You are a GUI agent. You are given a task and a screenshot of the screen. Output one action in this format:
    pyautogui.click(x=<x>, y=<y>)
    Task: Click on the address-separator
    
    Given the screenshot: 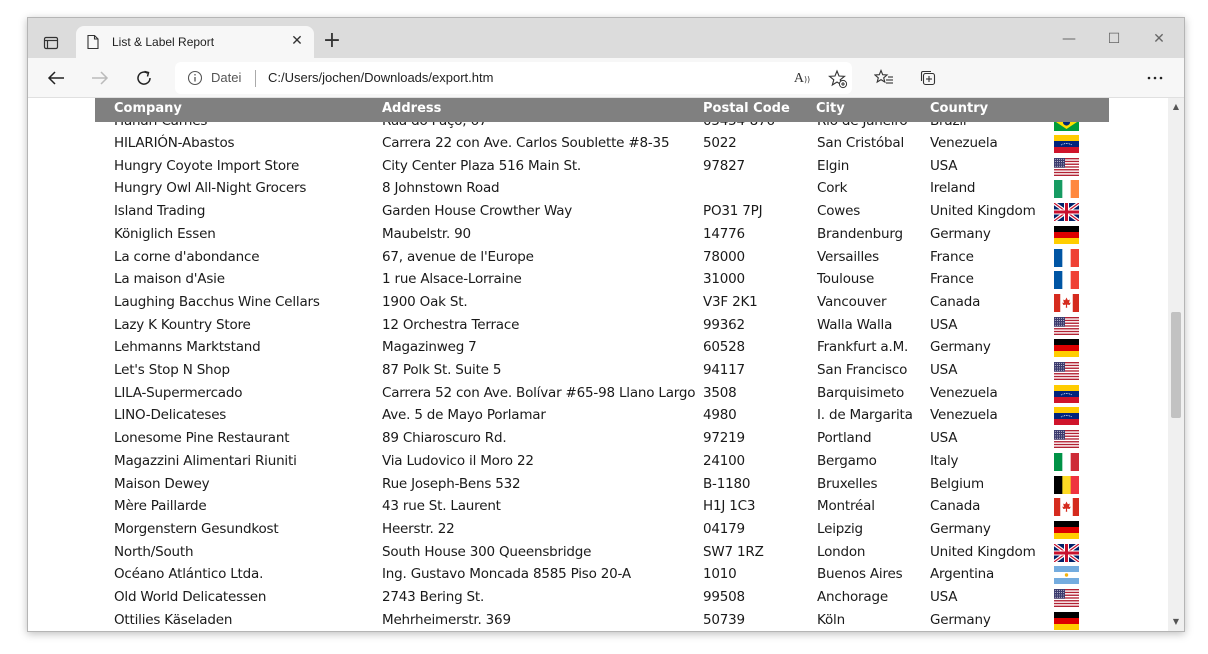 What is the action you would take?
    pyautogui.click(x=255, y=78)
    